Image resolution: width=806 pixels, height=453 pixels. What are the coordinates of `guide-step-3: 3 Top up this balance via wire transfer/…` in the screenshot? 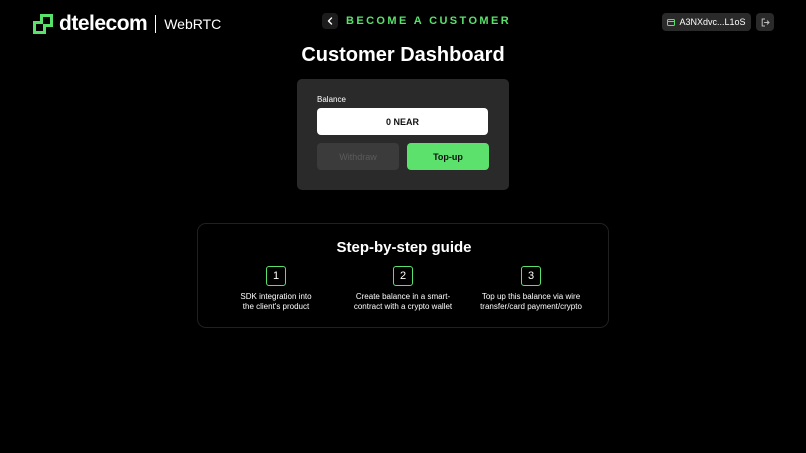 It's located at (531, 289).